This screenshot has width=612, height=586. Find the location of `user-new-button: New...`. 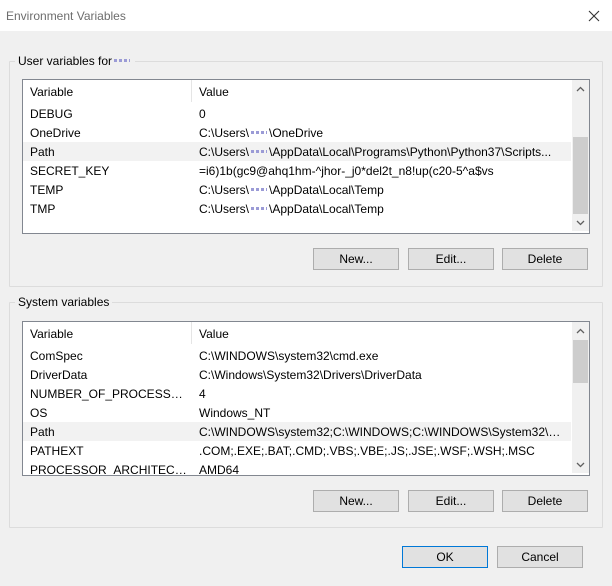

user-new-button: New... is located at coordinates (356, 259).